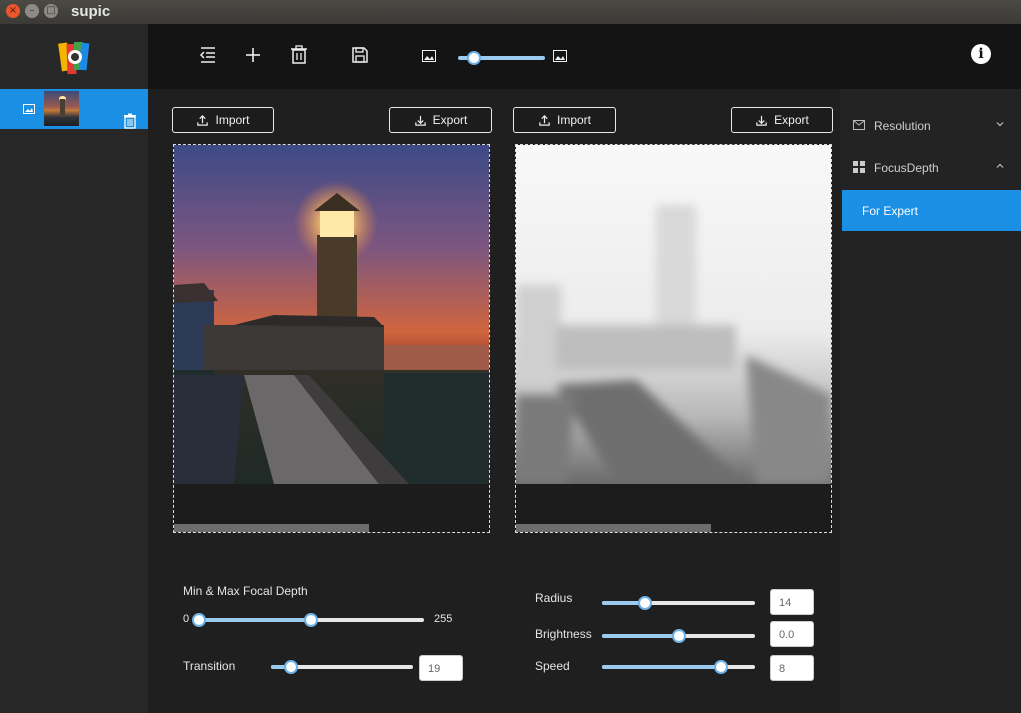 This screenshot has width=1021, height=713. I want to click on brightness-label: Brightness, so click(563, 634).